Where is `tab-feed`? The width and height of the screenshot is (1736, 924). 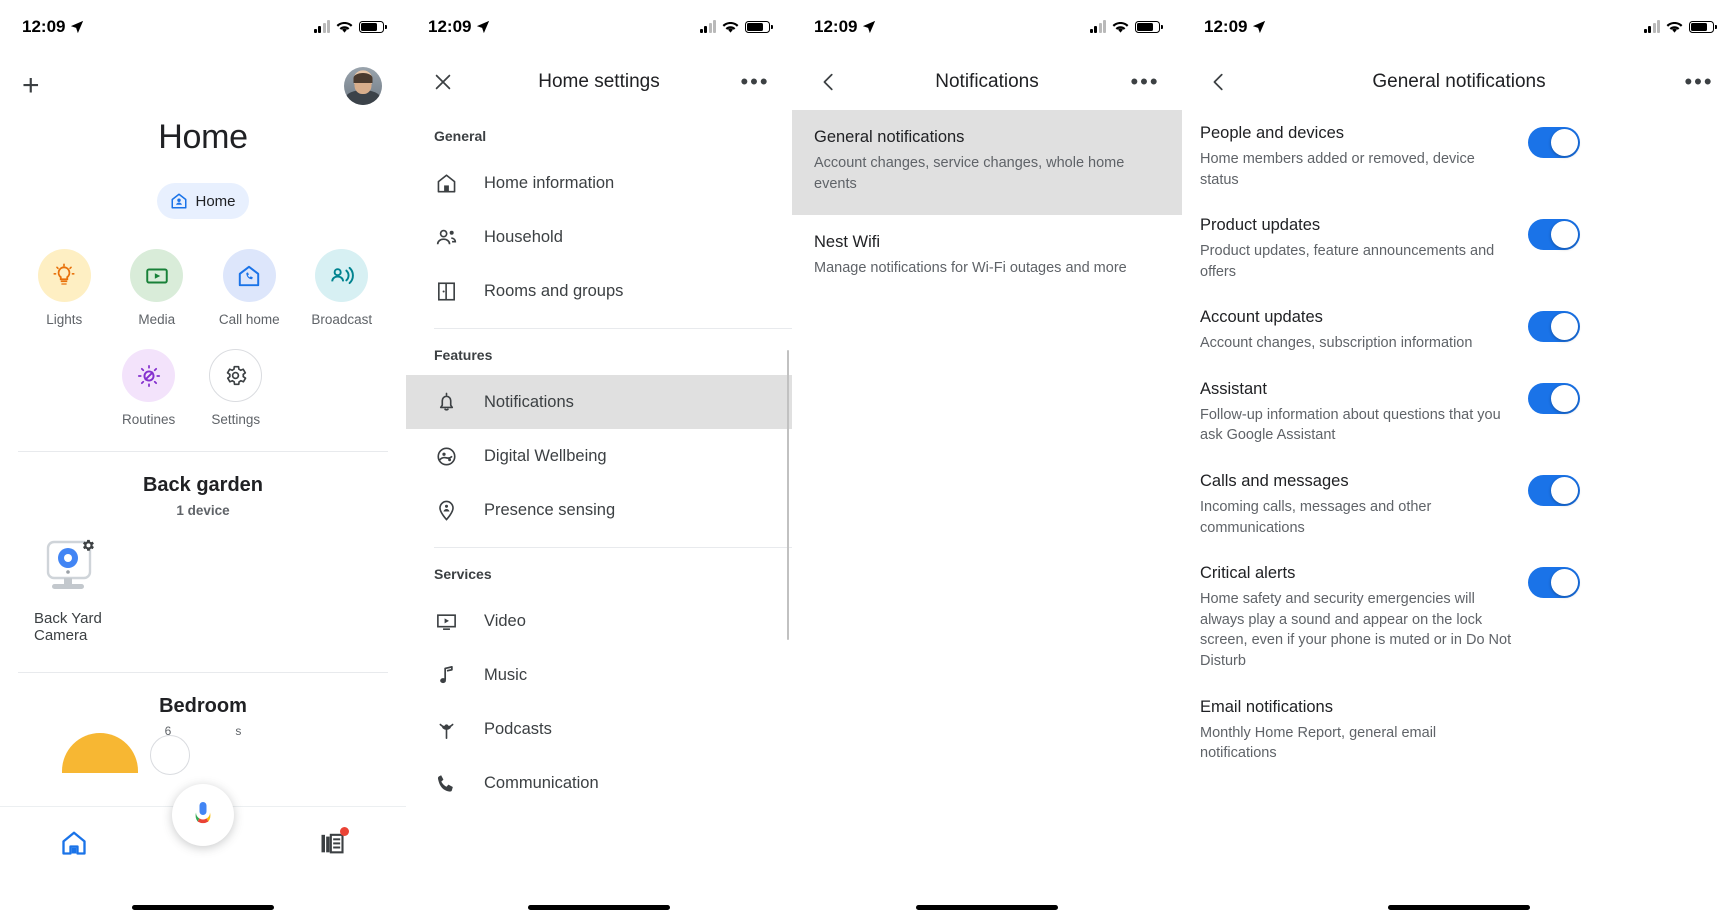 tab-feed is located at coordinates (333, 844).